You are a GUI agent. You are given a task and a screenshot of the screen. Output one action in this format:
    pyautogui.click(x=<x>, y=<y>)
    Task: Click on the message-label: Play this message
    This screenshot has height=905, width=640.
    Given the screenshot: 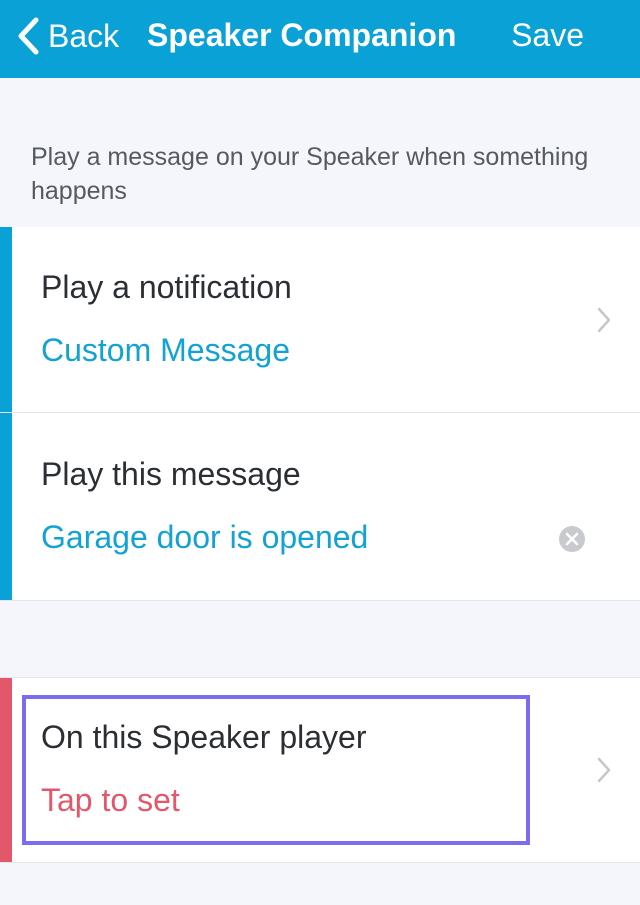 What is the action you would take?
    pyautogui.click(x=171, y=474)
    